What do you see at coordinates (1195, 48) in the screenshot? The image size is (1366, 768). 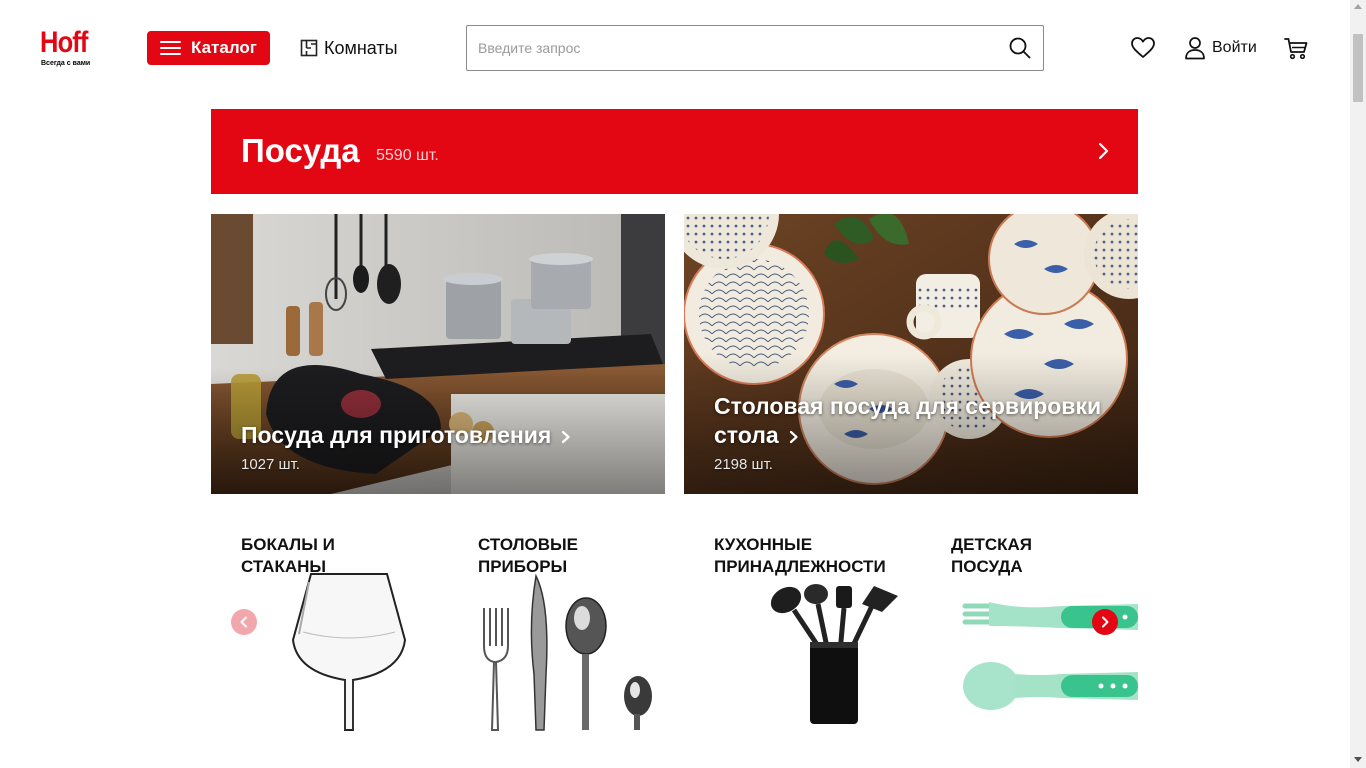 I see `user-icon` at bounding box center [1195, 48].